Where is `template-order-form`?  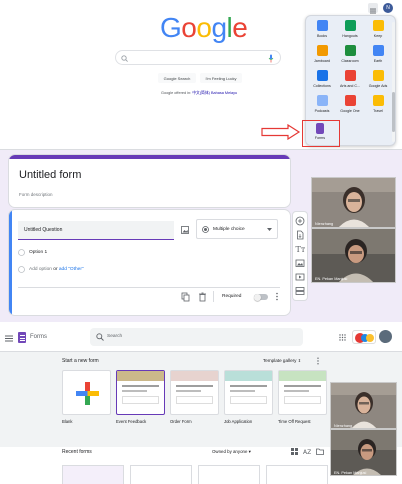
template-order-form is located at coordinates (194, 392).